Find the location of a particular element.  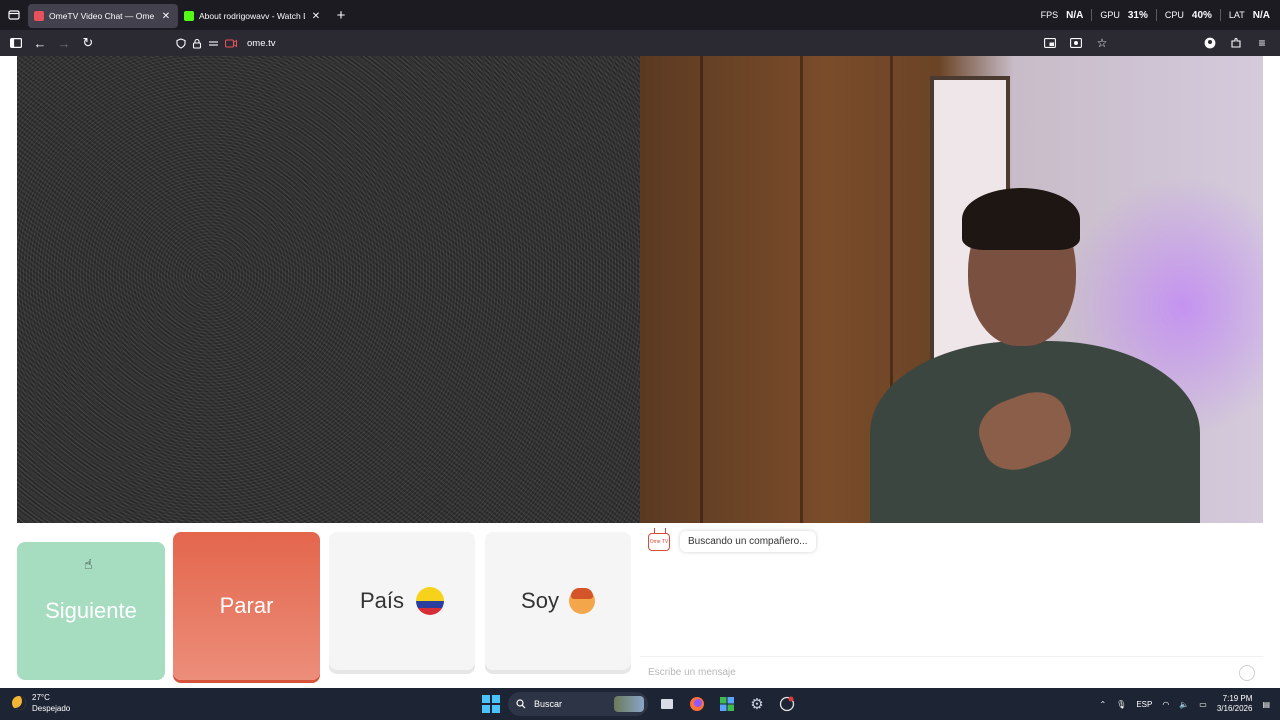

stop-button-label: Parar is located at coordinates (246, 605).